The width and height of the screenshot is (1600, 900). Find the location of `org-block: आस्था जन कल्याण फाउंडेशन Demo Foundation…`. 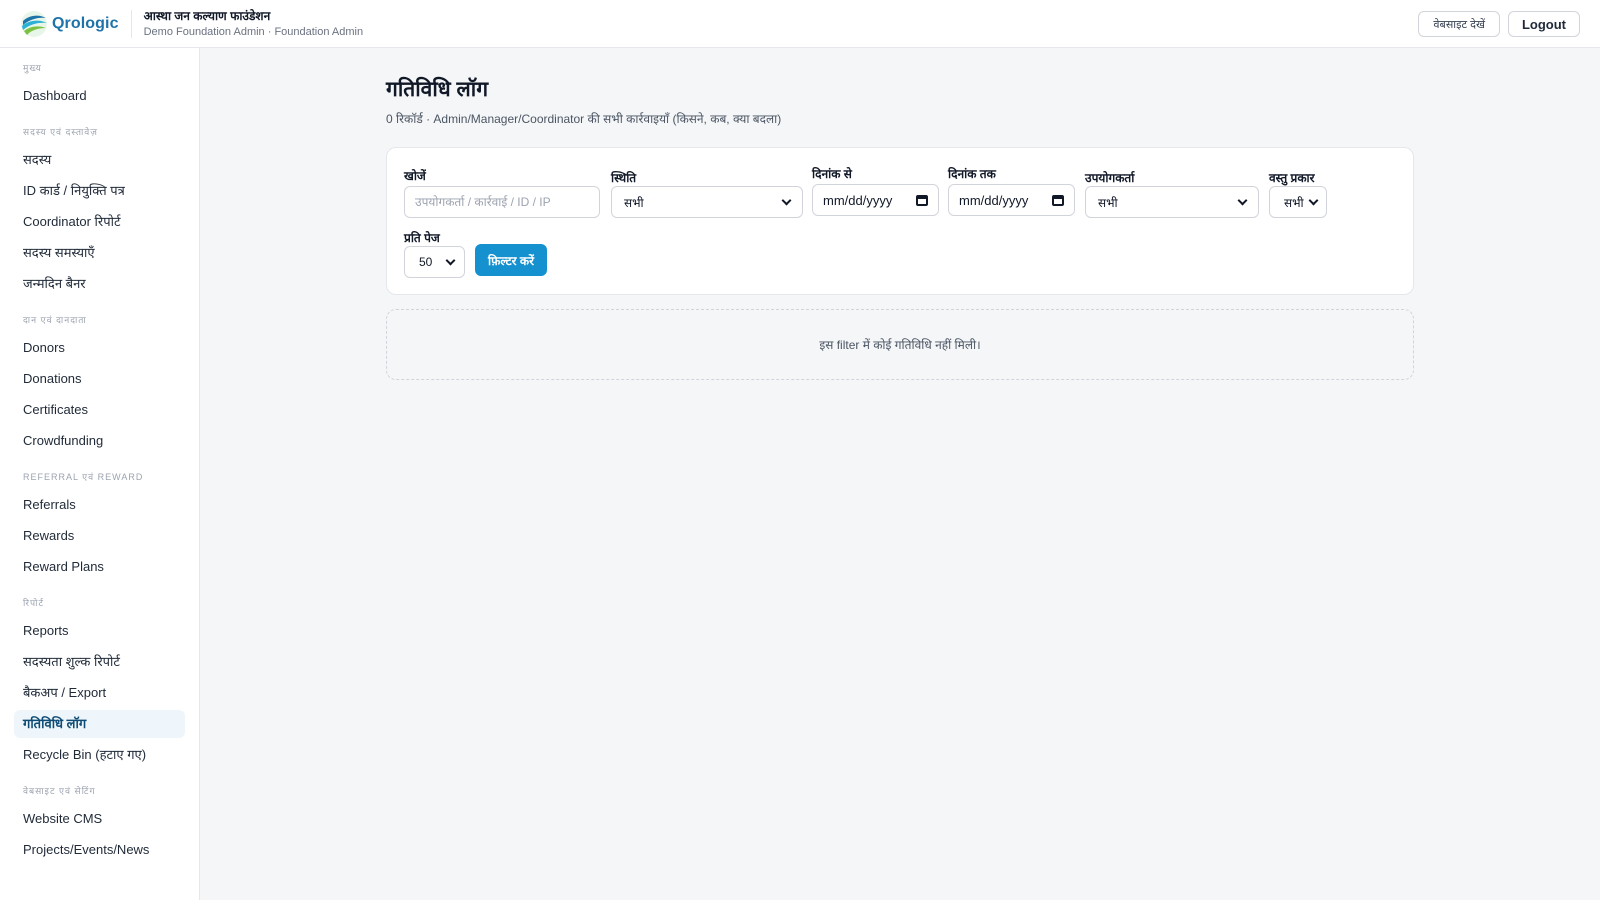

org-block: आस्था जन कल्याण फाउंडेशन Demo Foundation… is located at coordinates (254, 24).